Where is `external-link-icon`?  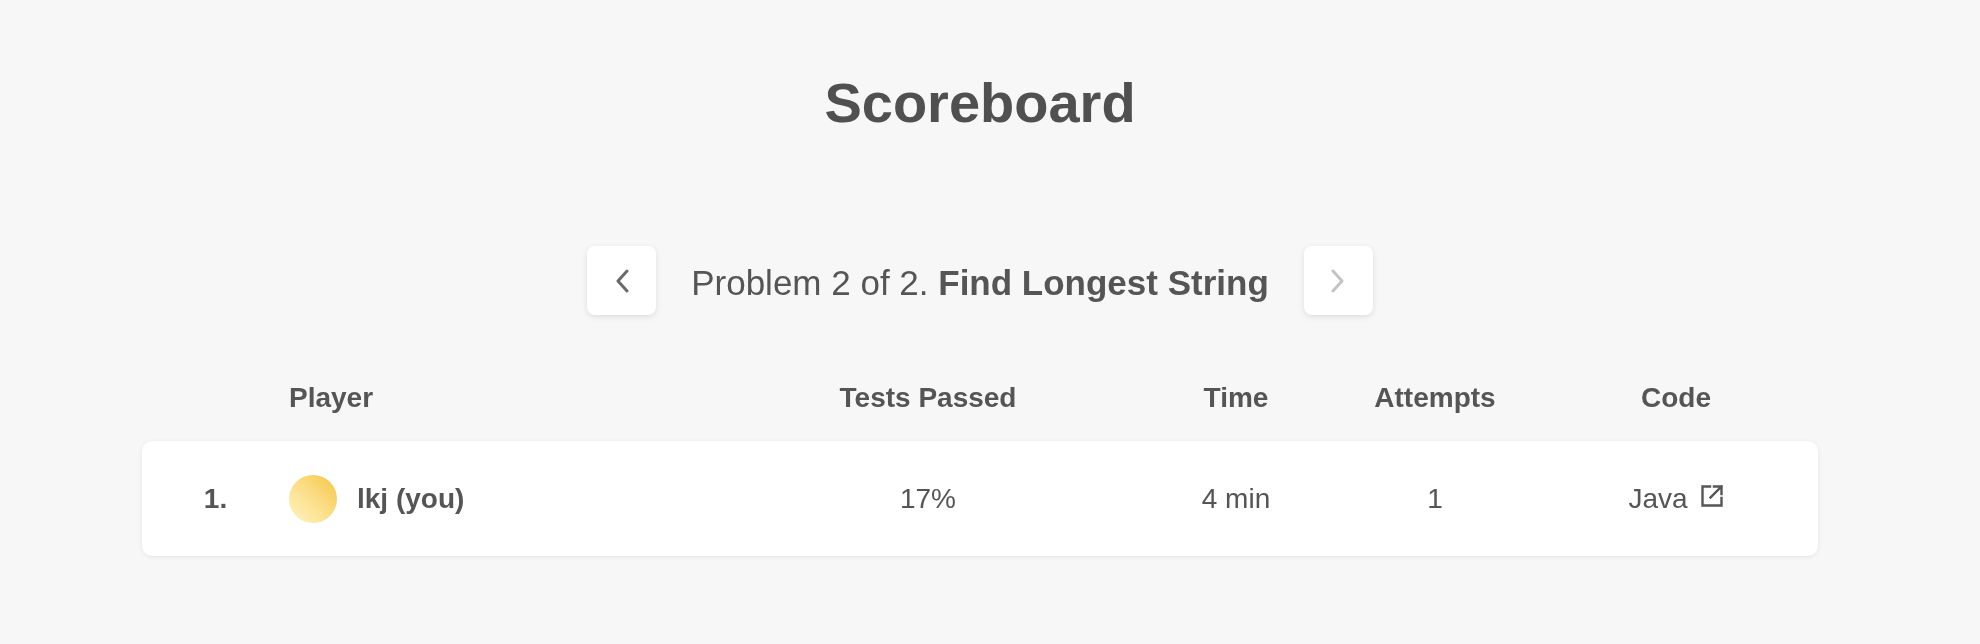 external-link-icon is located at coordinates (1711, 495).